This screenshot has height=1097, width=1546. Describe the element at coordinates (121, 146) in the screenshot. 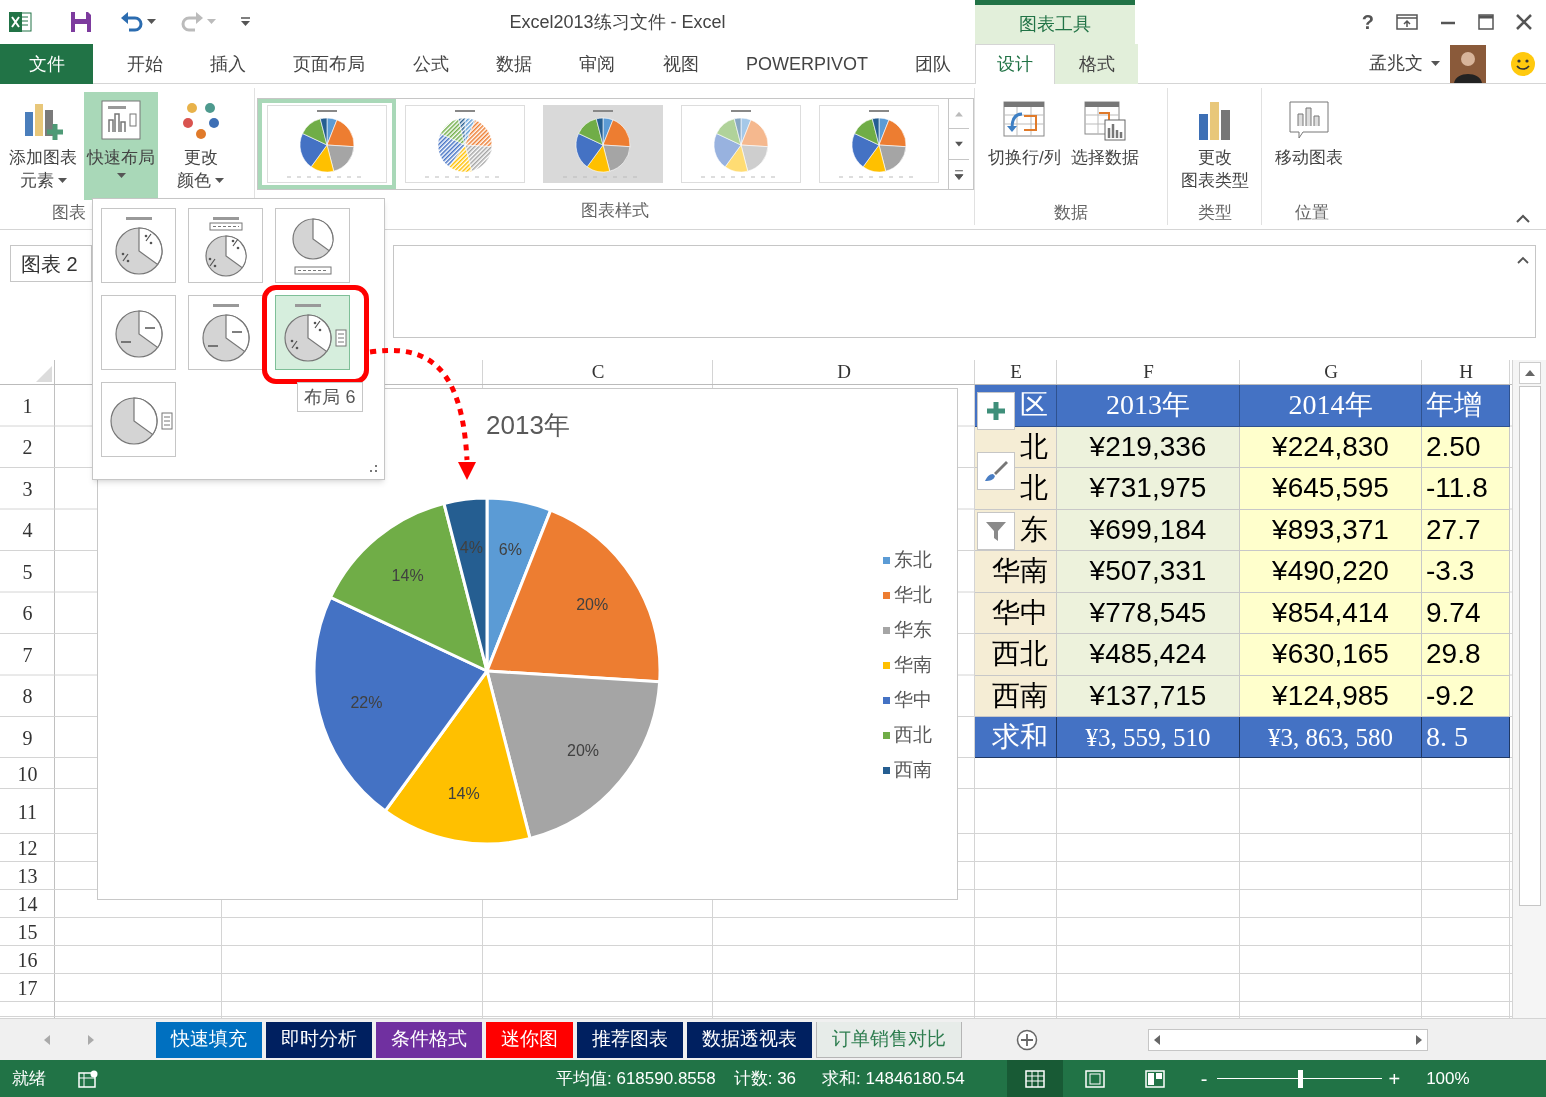

I see `ribbon-button: 快速布局` at that location.